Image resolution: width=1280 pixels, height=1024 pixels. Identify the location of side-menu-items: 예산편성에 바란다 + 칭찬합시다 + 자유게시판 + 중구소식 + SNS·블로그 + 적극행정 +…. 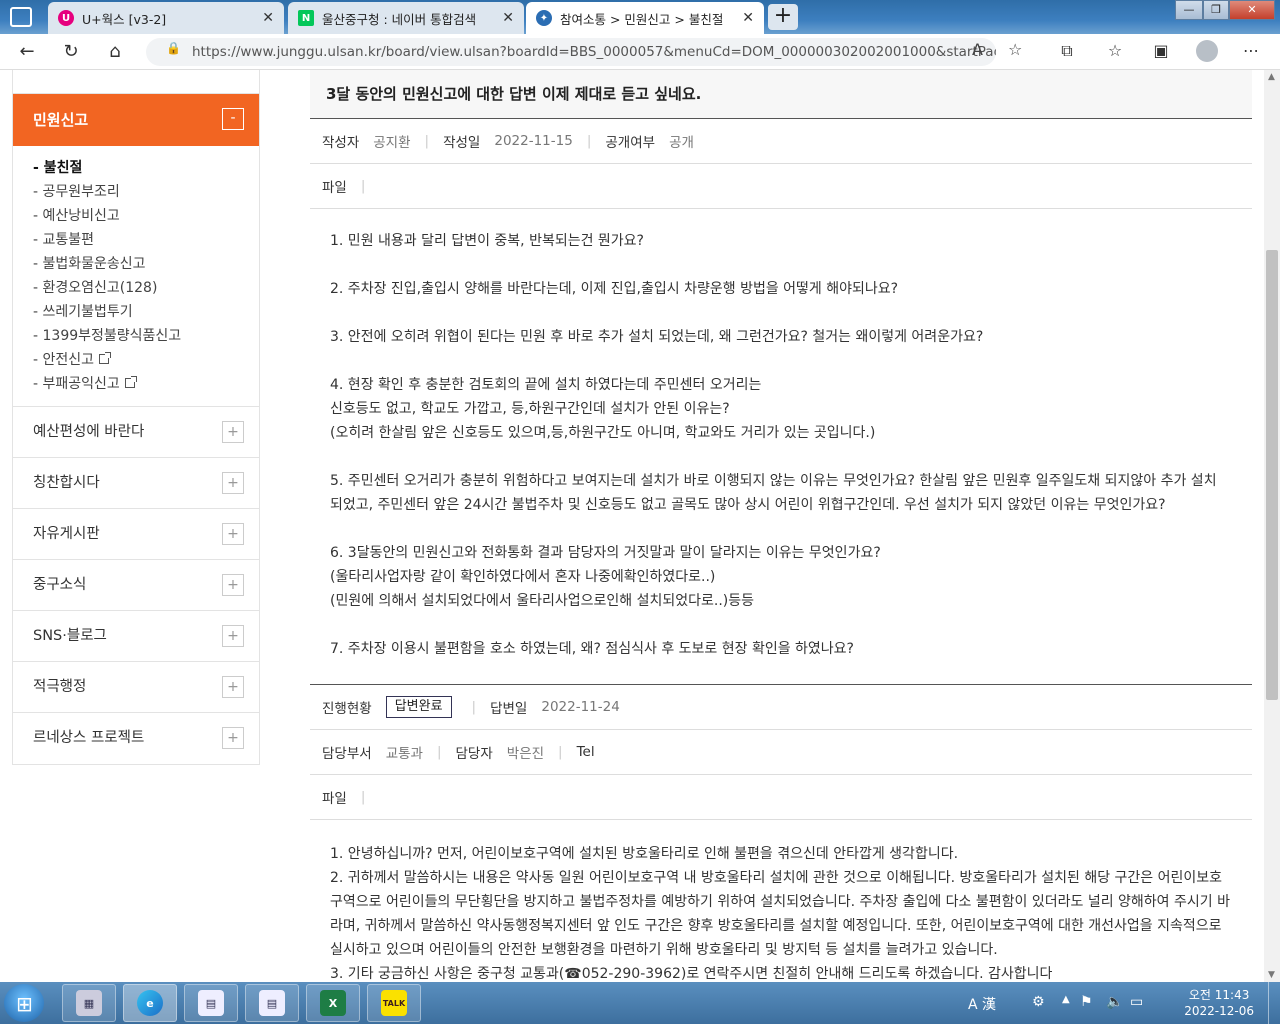
(136, 585).